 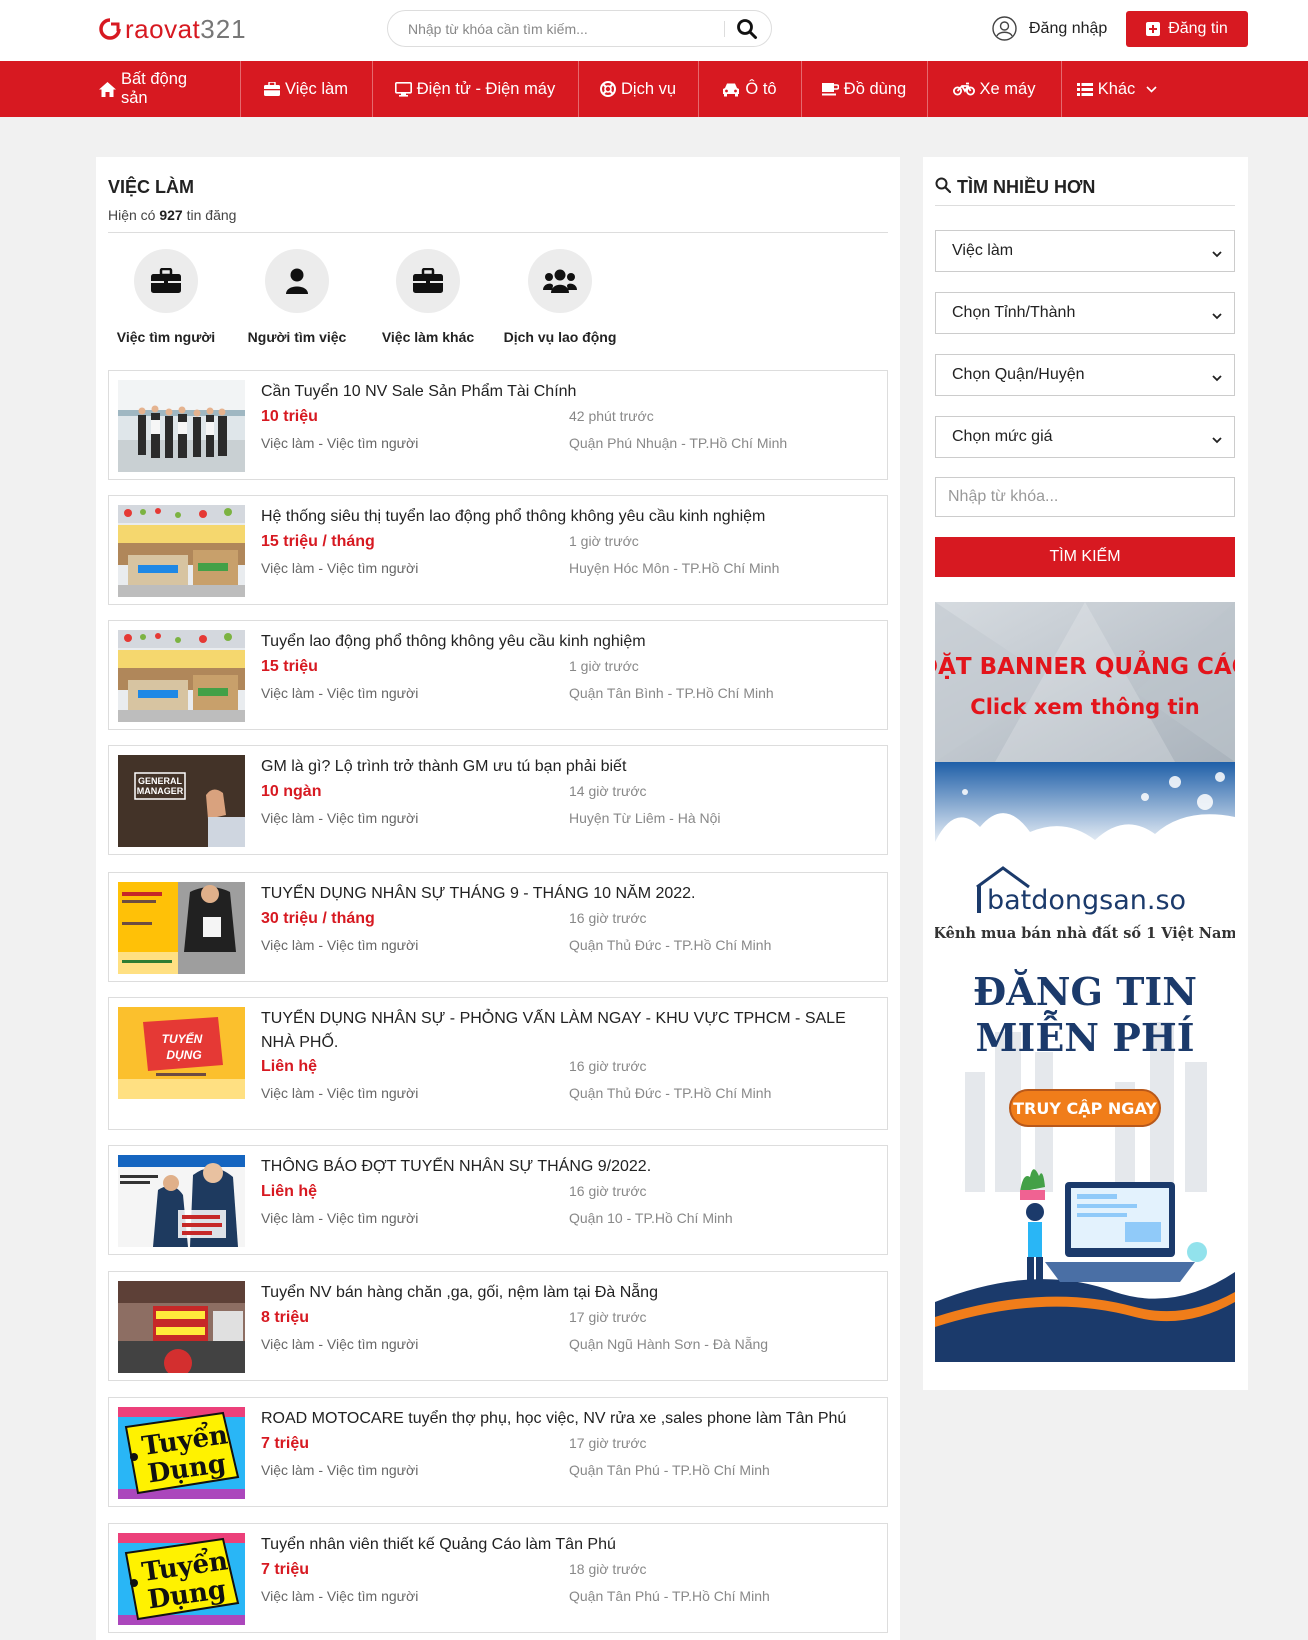 I want to click on district-select: Chọn Quận/Huyện, so click(x=1085, y=375).